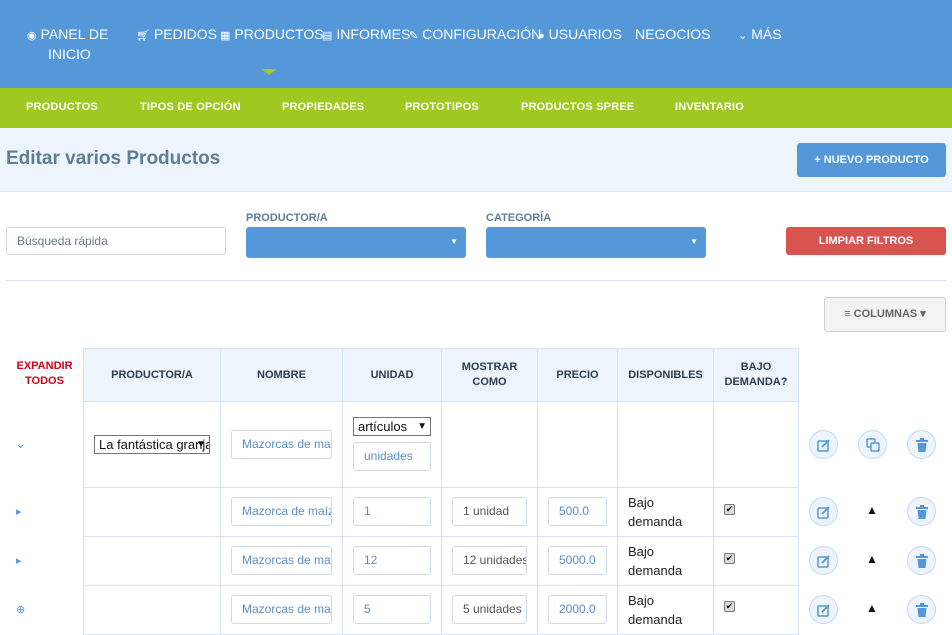 This screenshot has height=635, width=952. Describe the element at coordinates (20, 609) in the screenshot. I see `plus-circle-icon: ⊕` at that location.